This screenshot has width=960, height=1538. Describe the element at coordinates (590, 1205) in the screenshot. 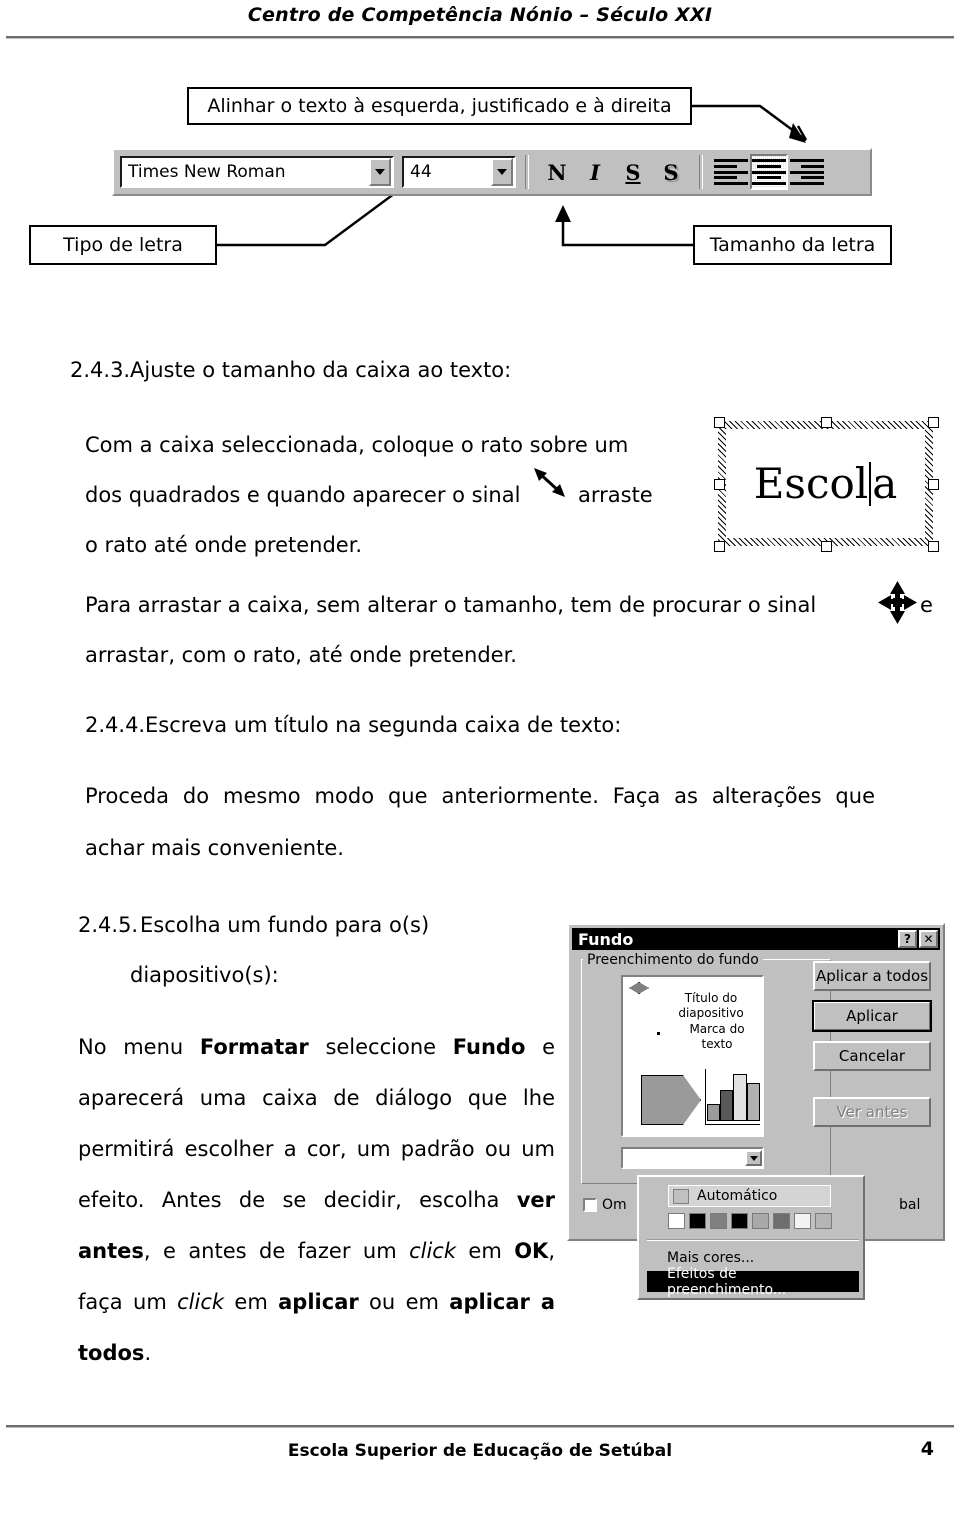

I see `omit-checkbox` at that location.